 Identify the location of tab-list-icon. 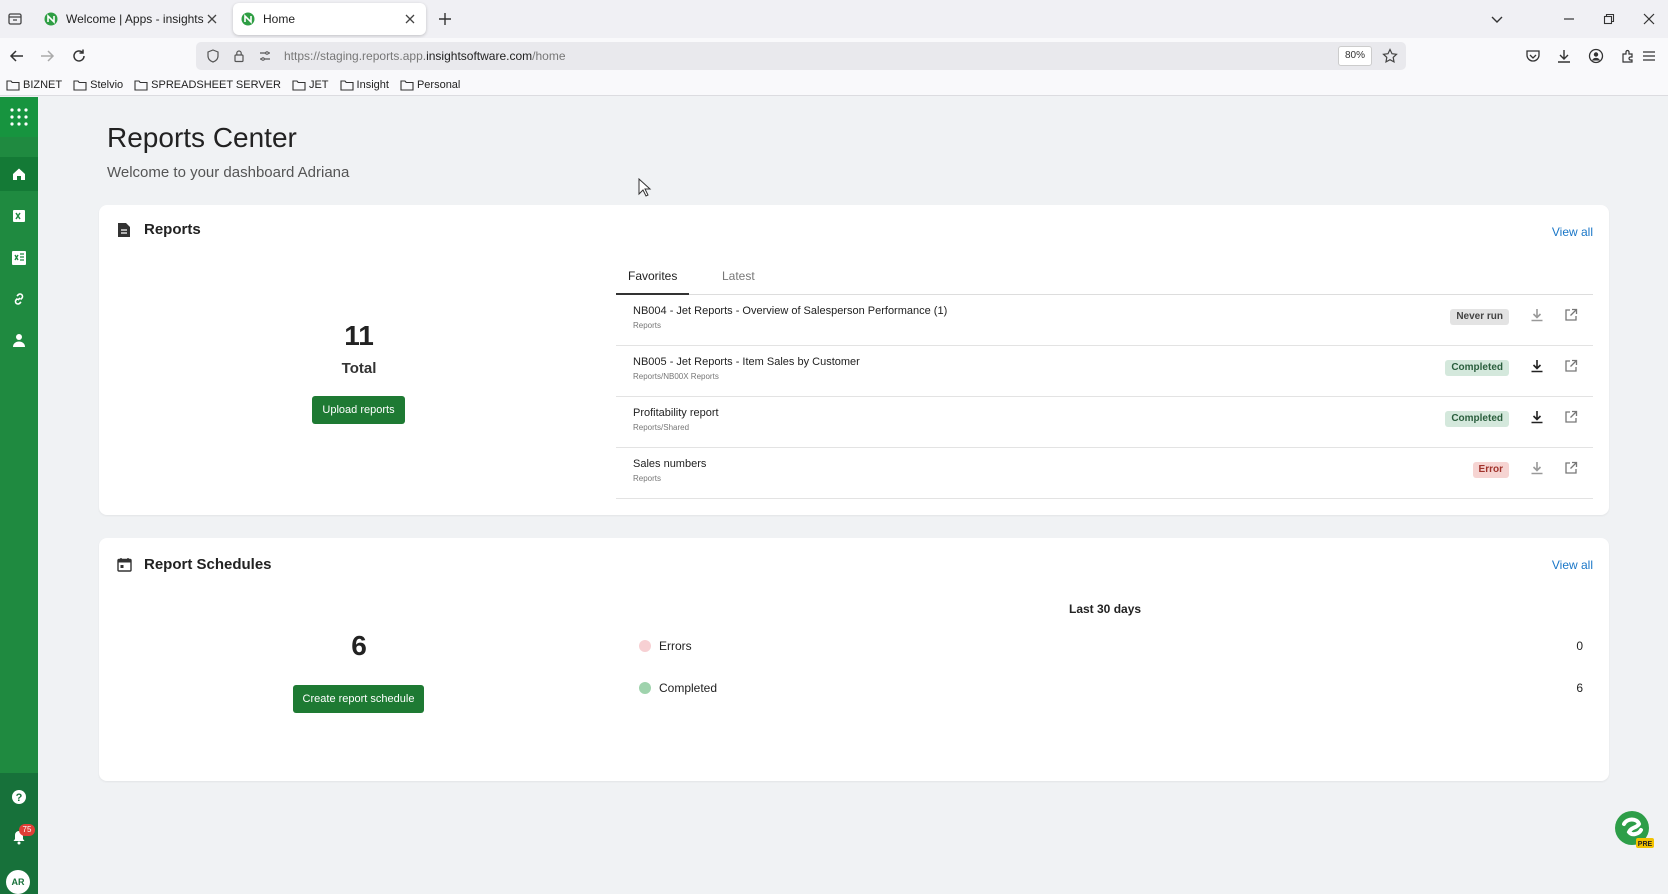
(15, 19).